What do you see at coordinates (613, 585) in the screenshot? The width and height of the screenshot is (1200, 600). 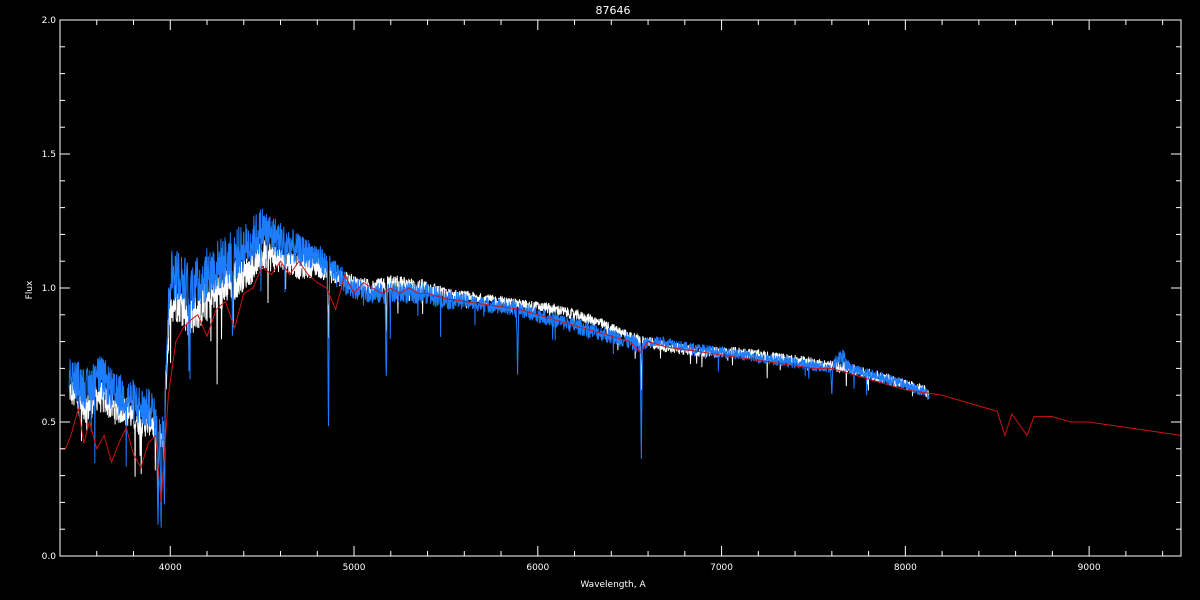 I see `x-axis-label: Wavelength, A` at bounding box center [613, 585].